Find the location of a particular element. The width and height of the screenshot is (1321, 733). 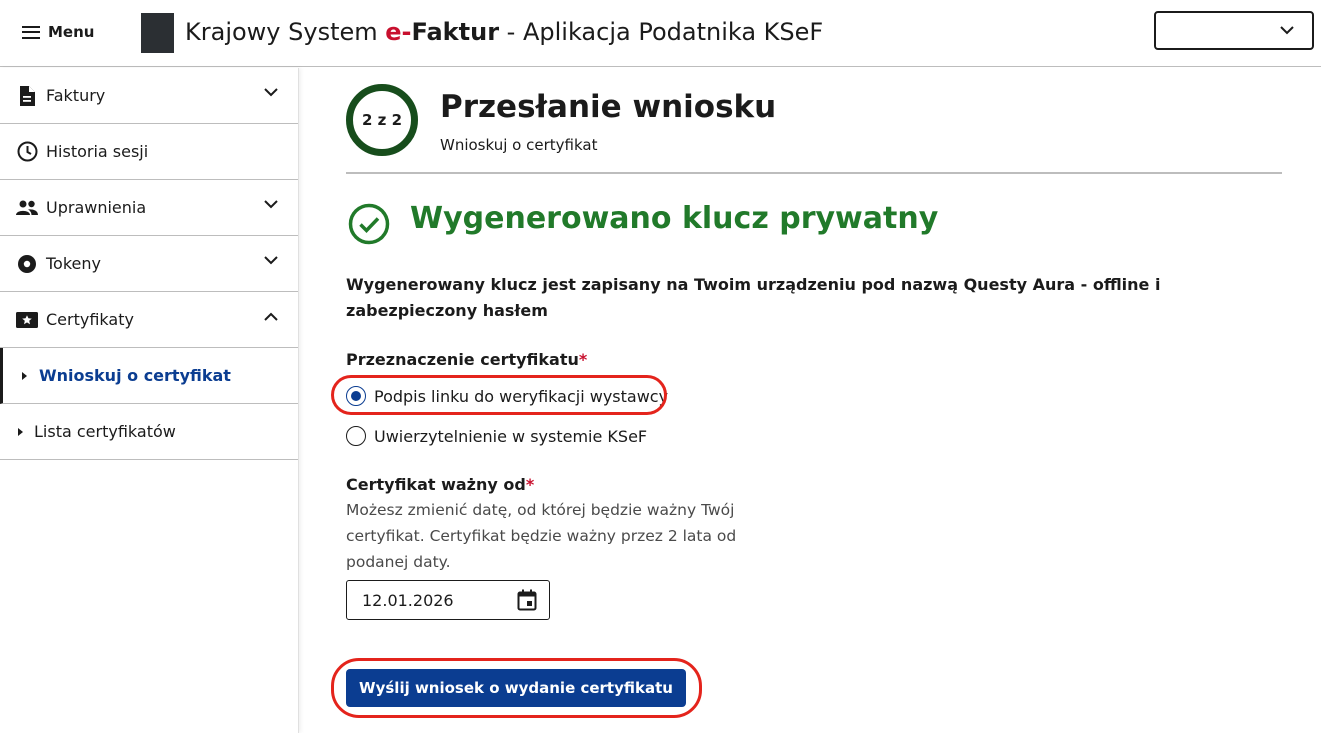

sidebar-item-label: Uprawnienia is located at coordinates (96, 207).